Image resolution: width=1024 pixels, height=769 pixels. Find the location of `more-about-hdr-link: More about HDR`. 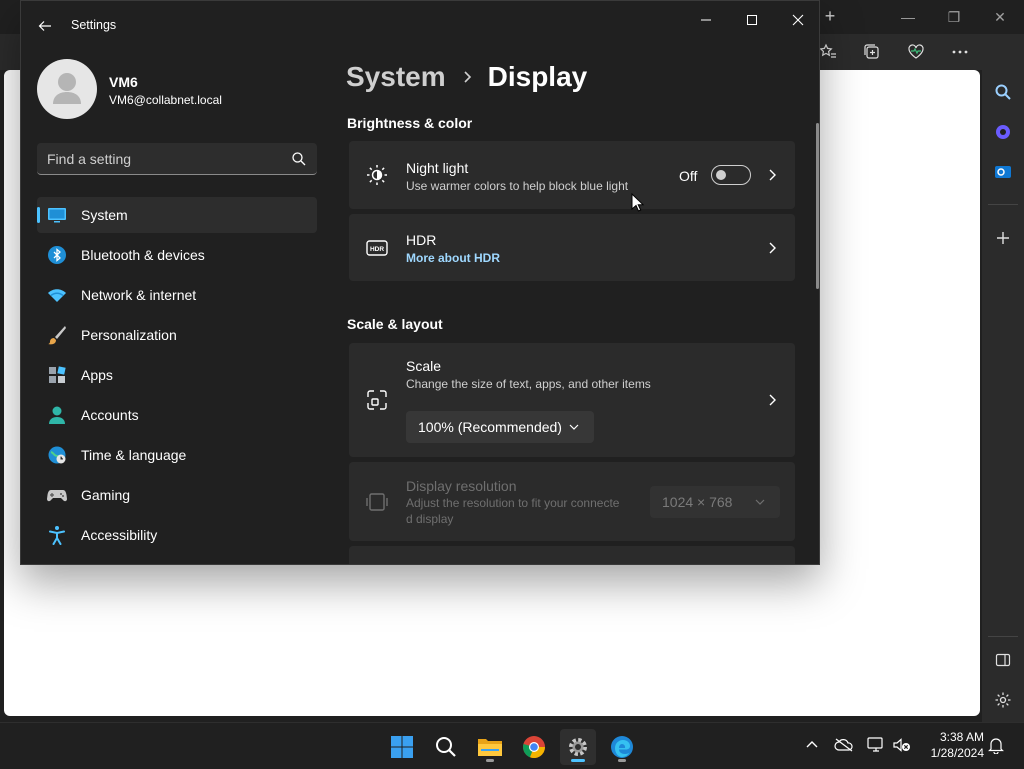

more-about-hdr-link: More about HDR is located at coordinates (453, 258).